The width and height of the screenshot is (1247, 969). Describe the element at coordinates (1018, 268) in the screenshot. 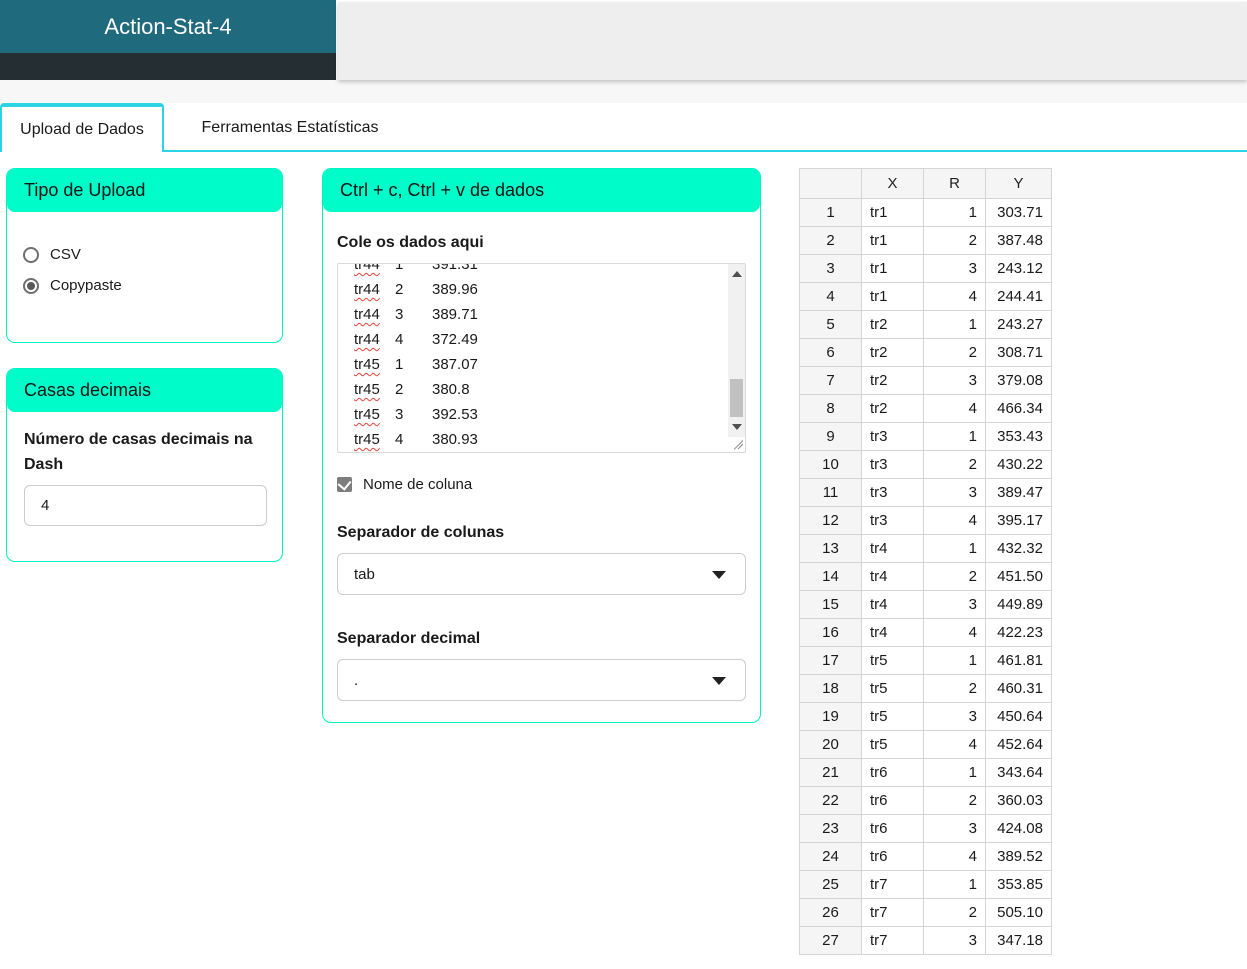

I see `cell-y: 243.12` at that location.